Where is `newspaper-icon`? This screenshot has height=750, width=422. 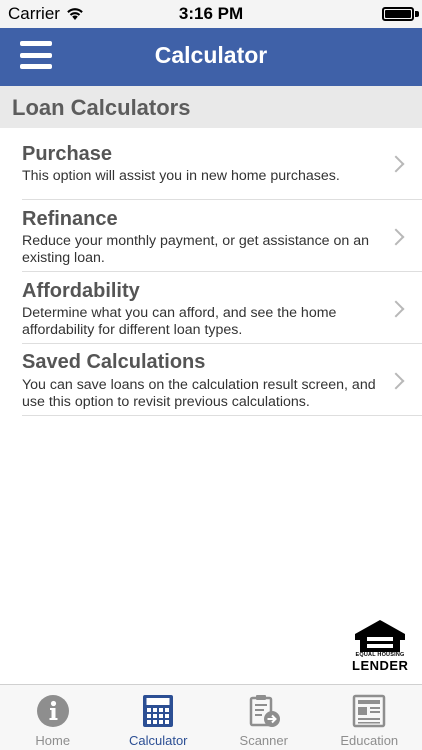 newspaper-icon is located at coordinates (369, 711).